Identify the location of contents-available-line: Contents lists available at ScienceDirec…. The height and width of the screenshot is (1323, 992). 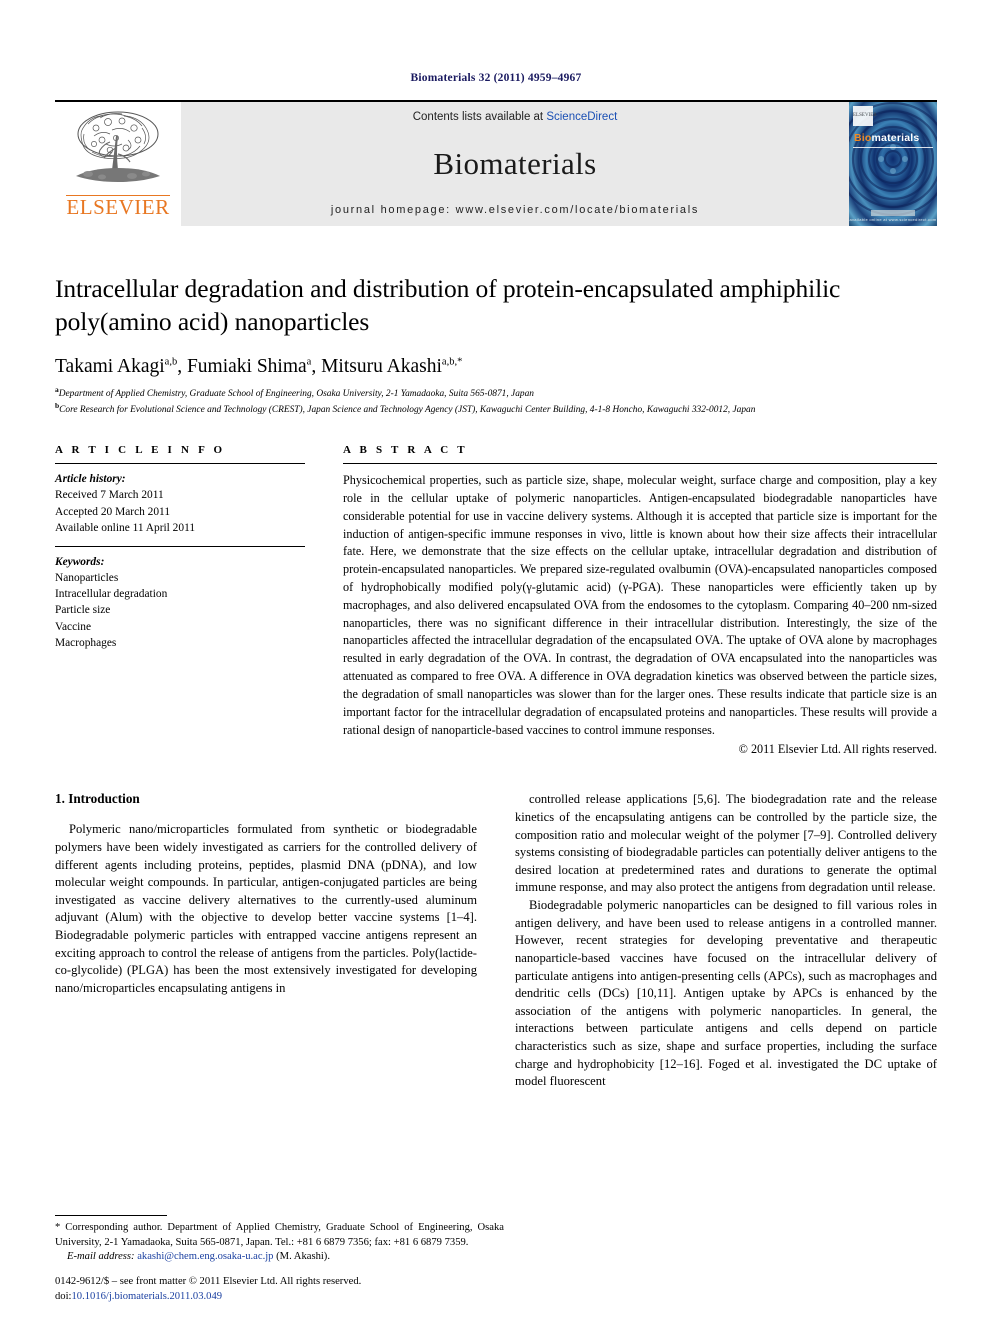
(515, 117).